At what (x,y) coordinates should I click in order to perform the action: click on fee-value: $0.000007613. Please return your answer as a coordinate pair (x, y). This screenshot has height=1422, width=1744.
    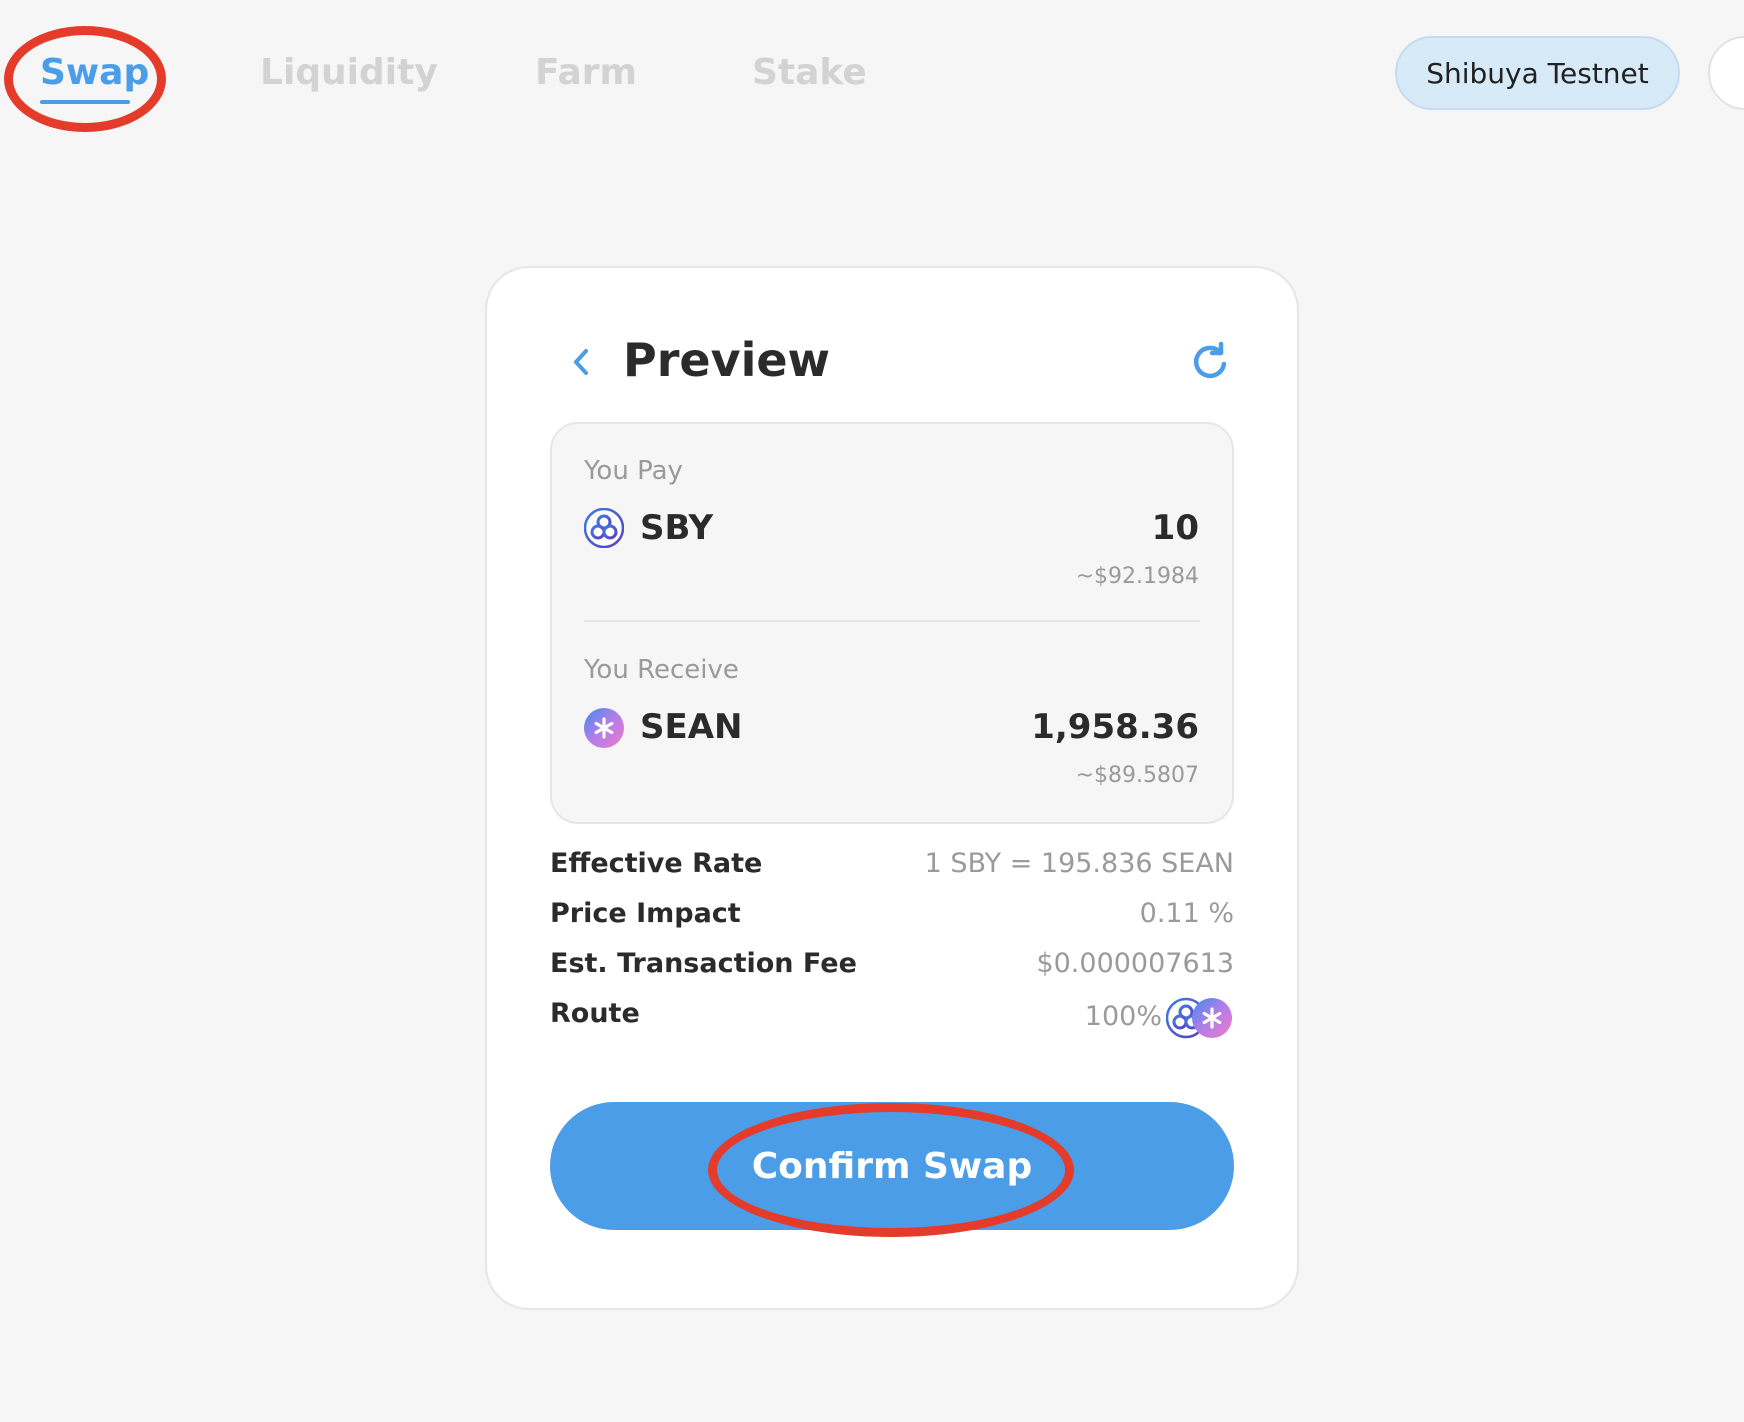
    Looking at the image, I should click on (1135, 963).